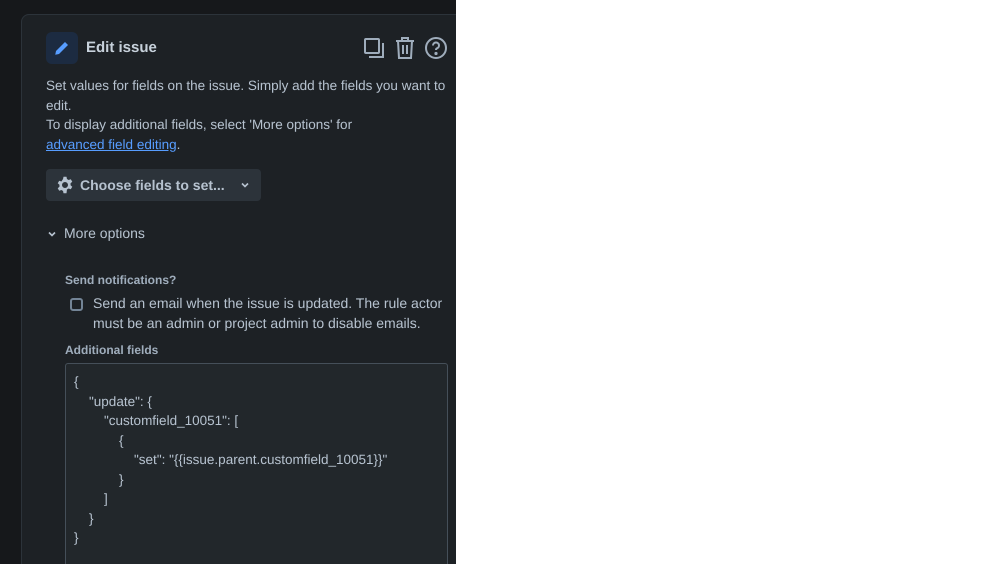 The width and height of the screenshot is (999, 564). I want to click on help-icon, so click(436, 48).